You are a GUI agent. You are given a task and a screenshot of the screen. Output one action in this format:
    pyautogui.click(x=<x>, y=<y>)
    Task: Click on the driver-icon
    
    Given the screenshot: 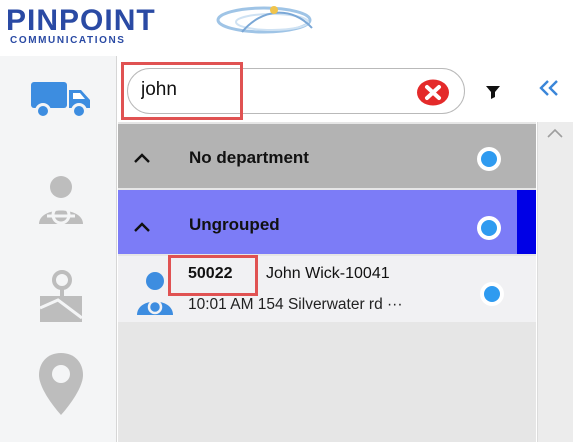 What is the action you would take?
    pyautogui.click(x=61, y=200)
    